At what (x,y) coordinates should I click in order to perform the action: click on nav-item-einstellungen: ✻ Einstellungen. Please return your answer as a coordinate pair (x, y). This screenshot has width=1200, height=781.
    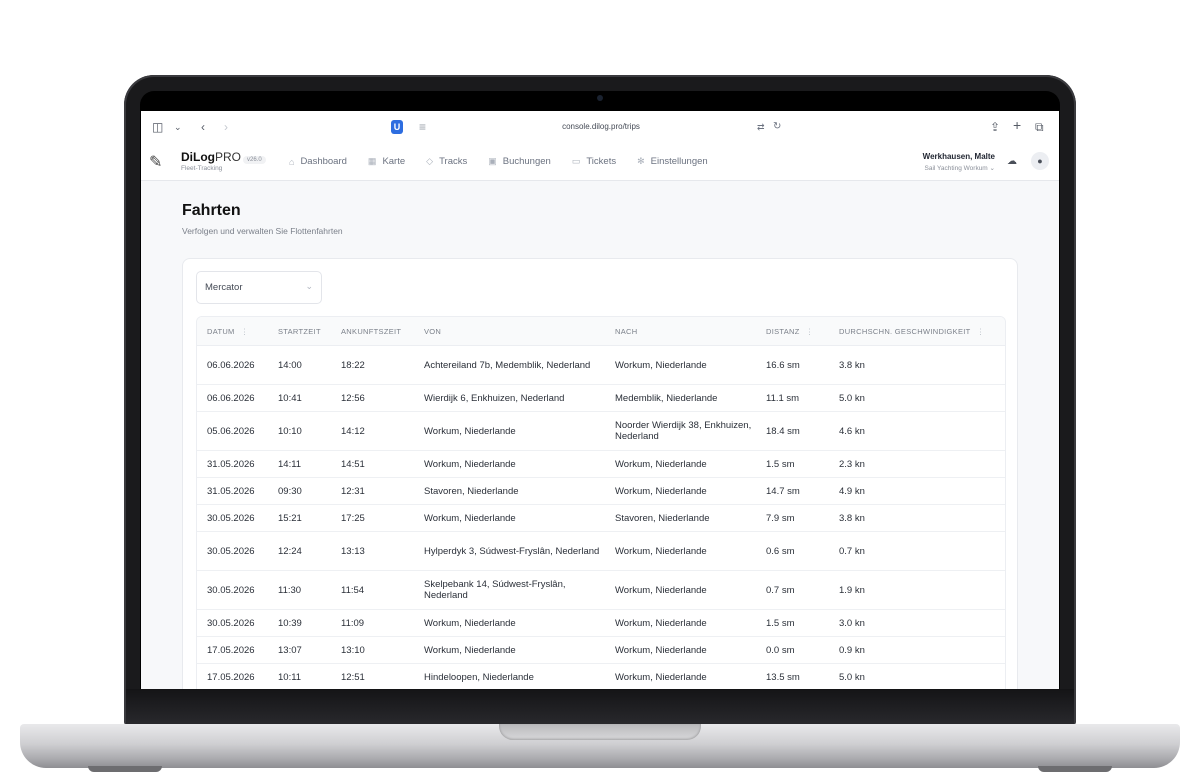
    Looking at the image, I should click on (672, 161).